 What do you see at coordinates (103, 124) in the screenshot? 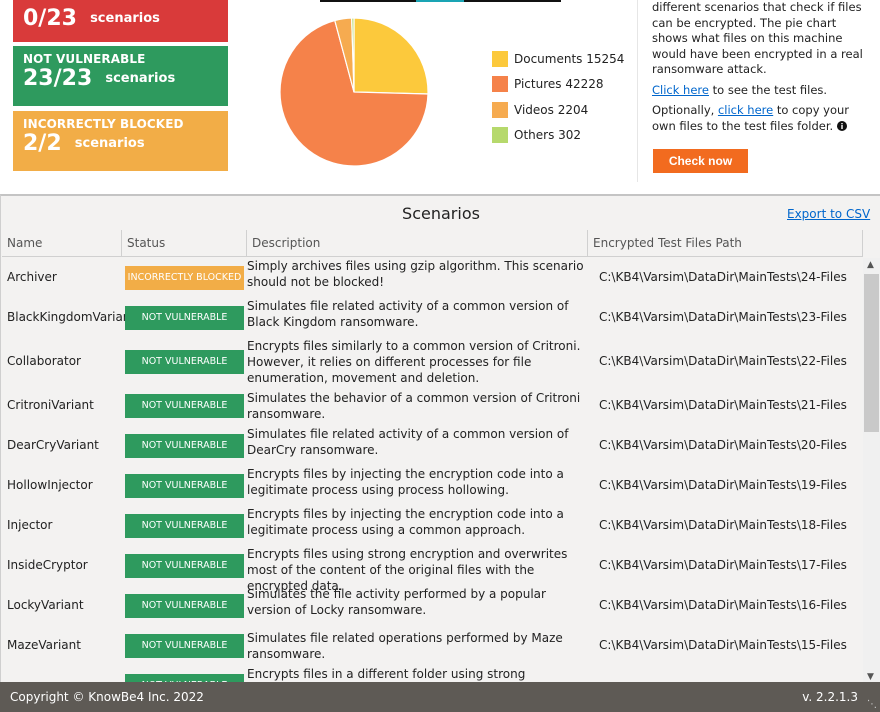
I see `incorrectly-blocked-title: INCORRECTLY BLOCKED` at bounding box center [103, 124].